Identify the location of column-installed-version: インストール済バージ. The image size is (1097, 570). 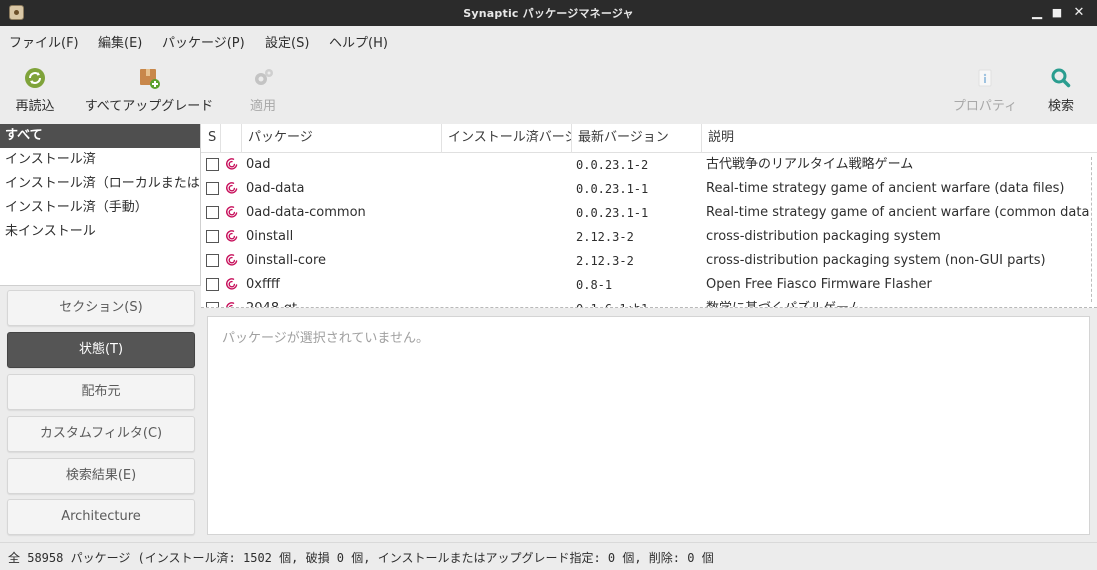
(507, 138).